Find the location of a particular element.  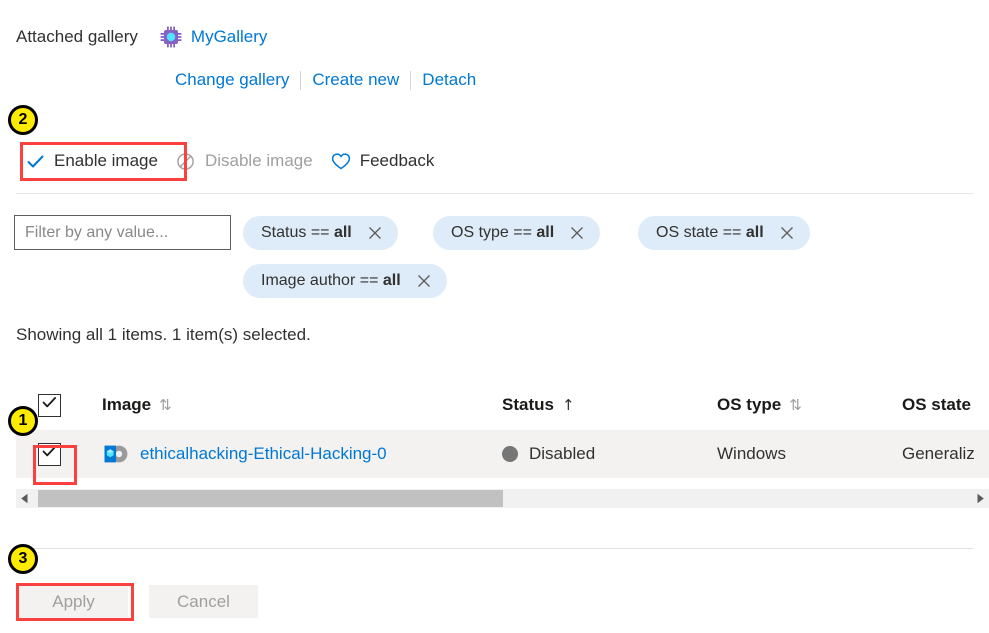

create-new-gallery-link: Create new is located at coordinates (355, 80).